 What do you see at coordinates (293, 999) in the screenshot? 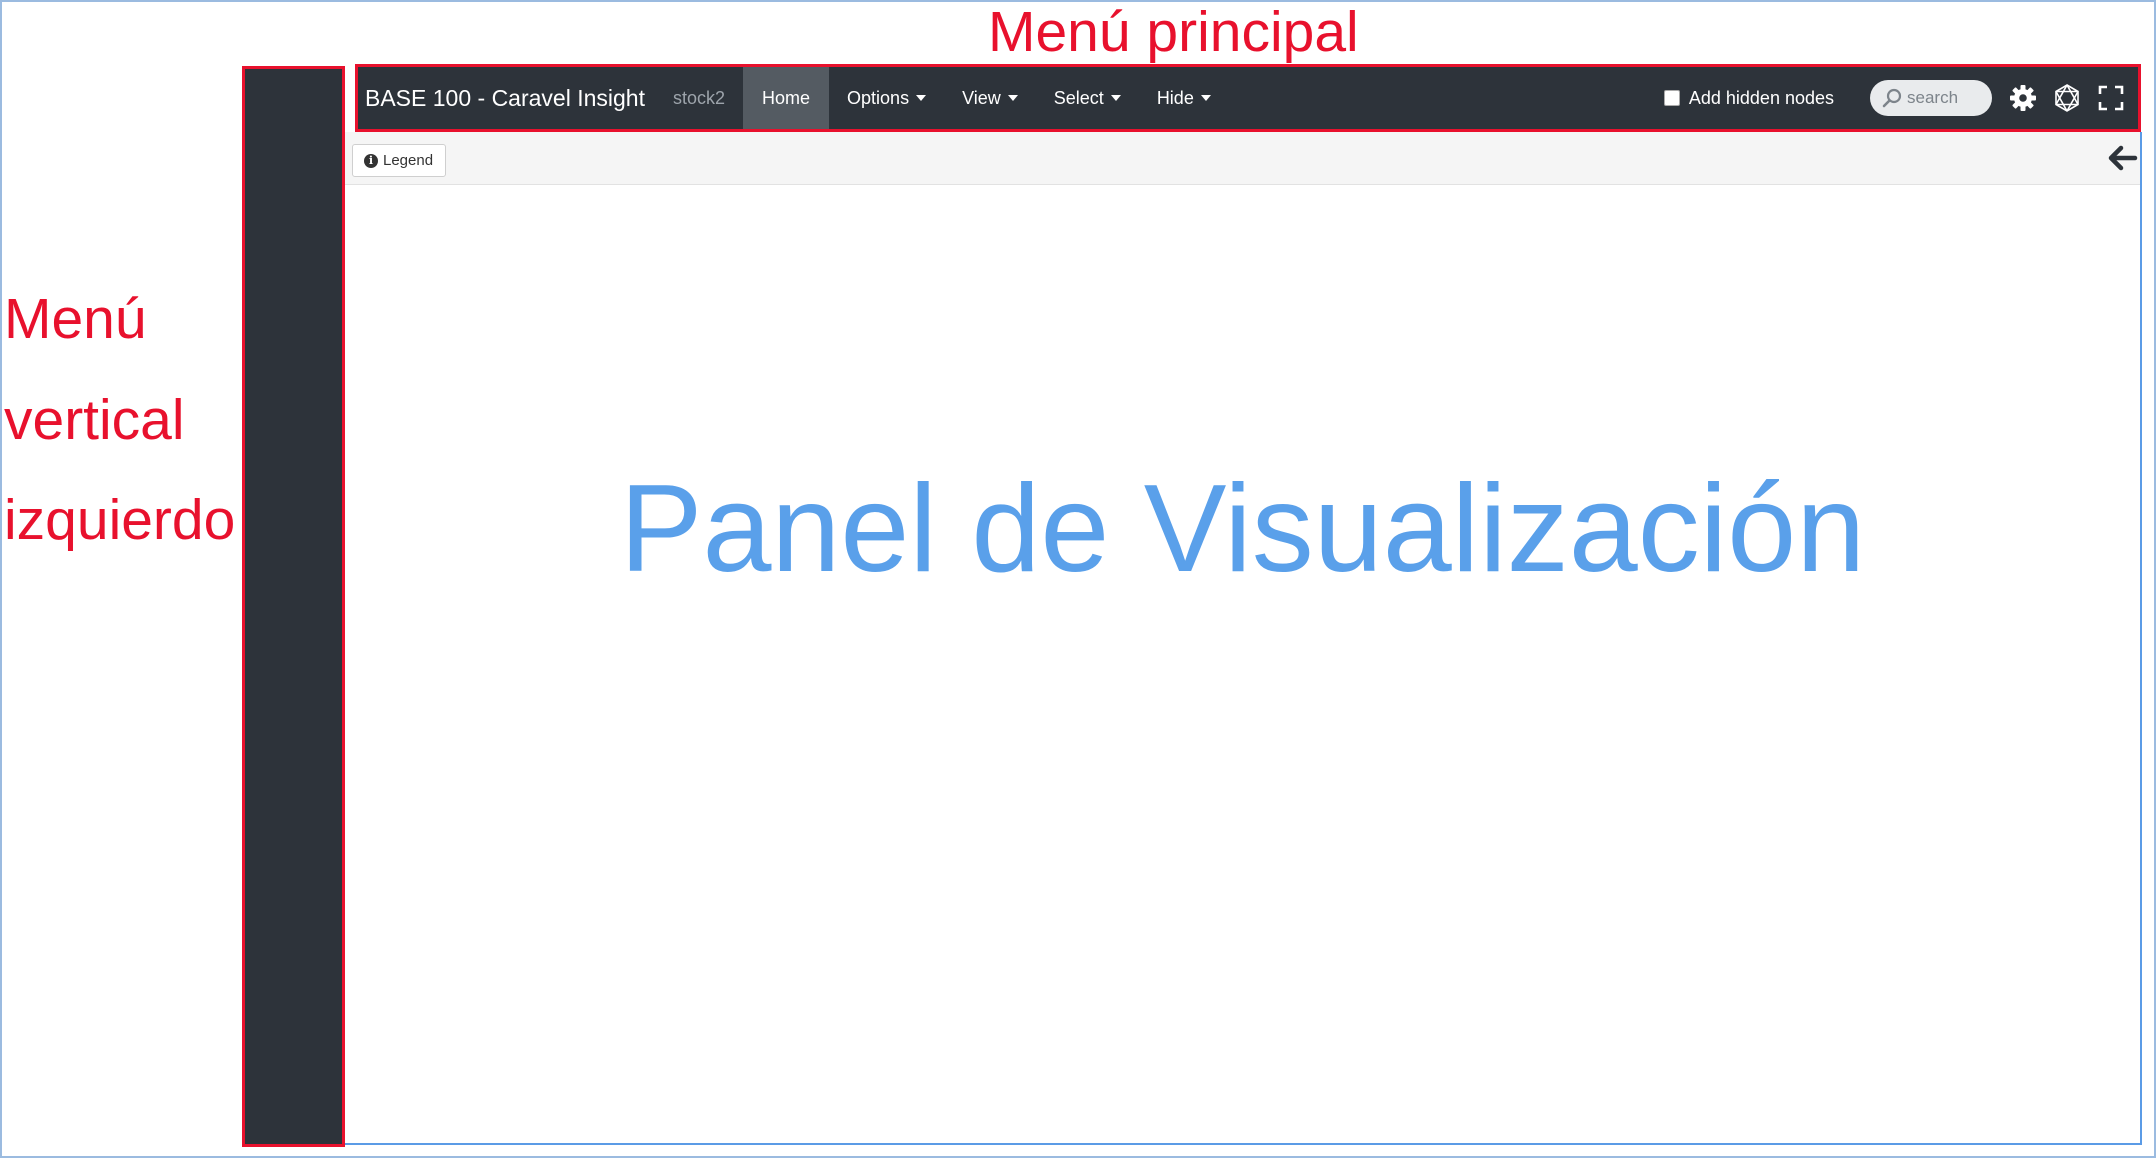
I see `edge-direction-select: to ▼` at bounding box center [293, 999].